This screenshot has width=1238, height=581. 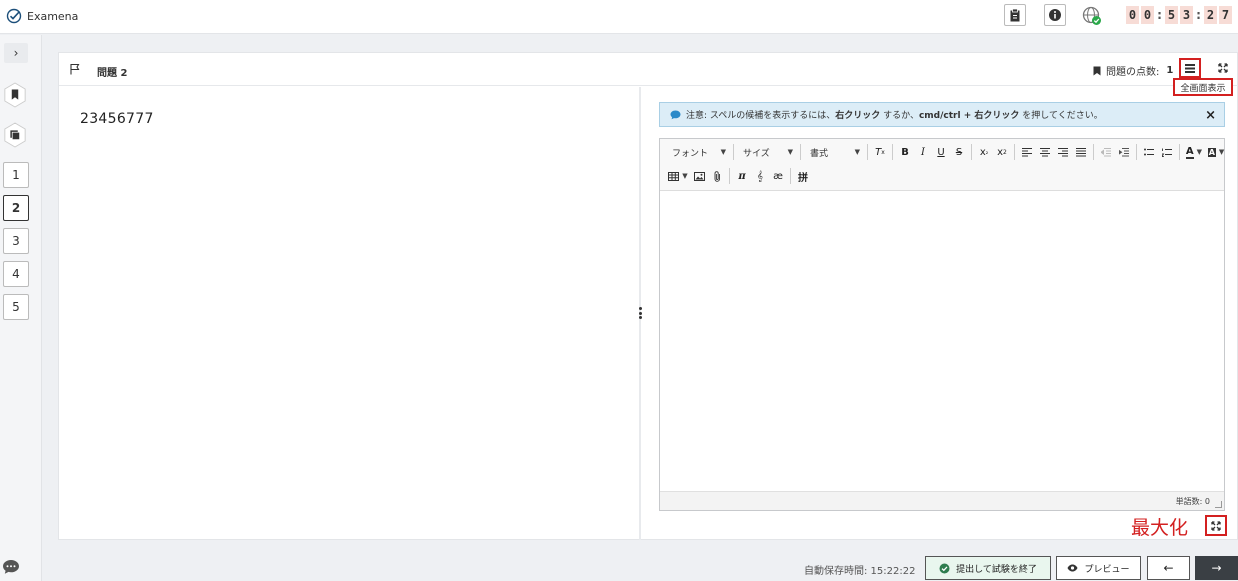 I want to click on font-select: フォント ▼, so click(x=698, y=152).